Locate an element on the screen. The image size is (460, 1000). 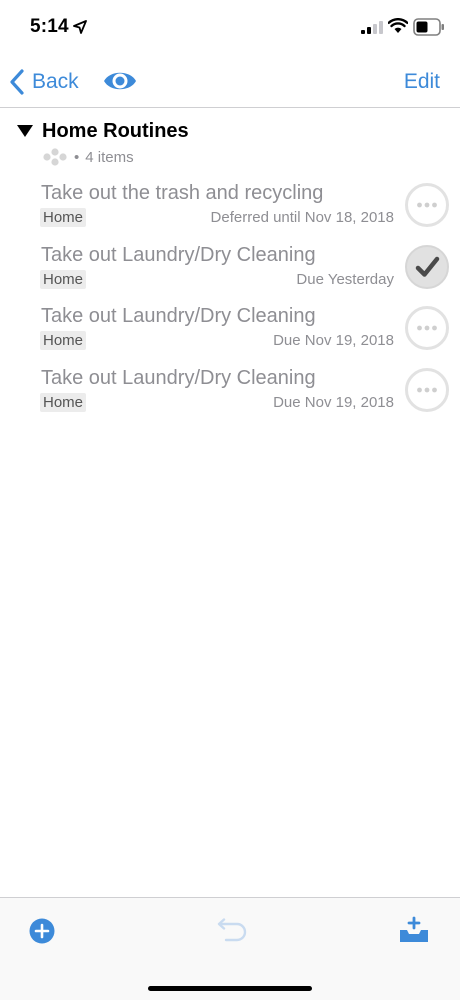
home-indicator is located at coordinates (230, 988).